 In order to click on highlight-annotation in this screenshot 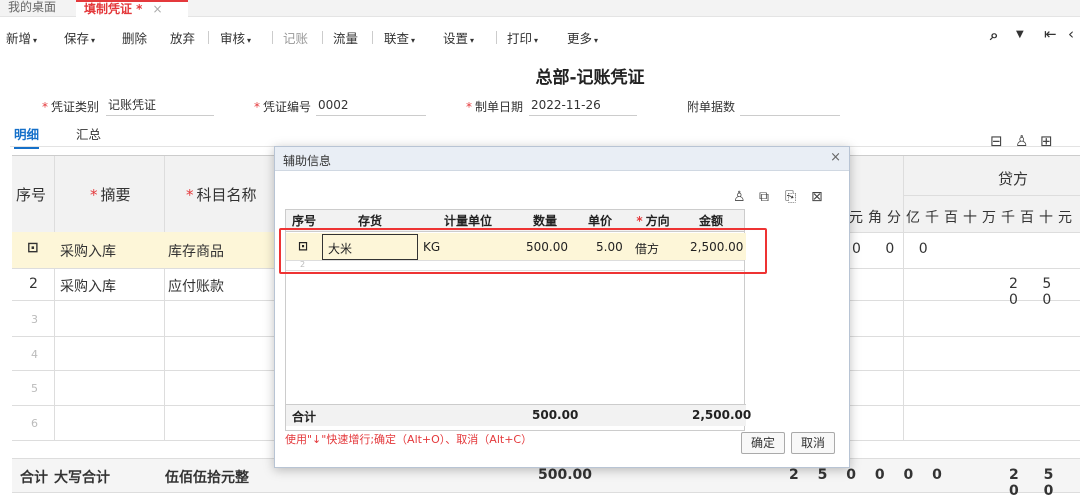, I will do `click(523, 251)`.